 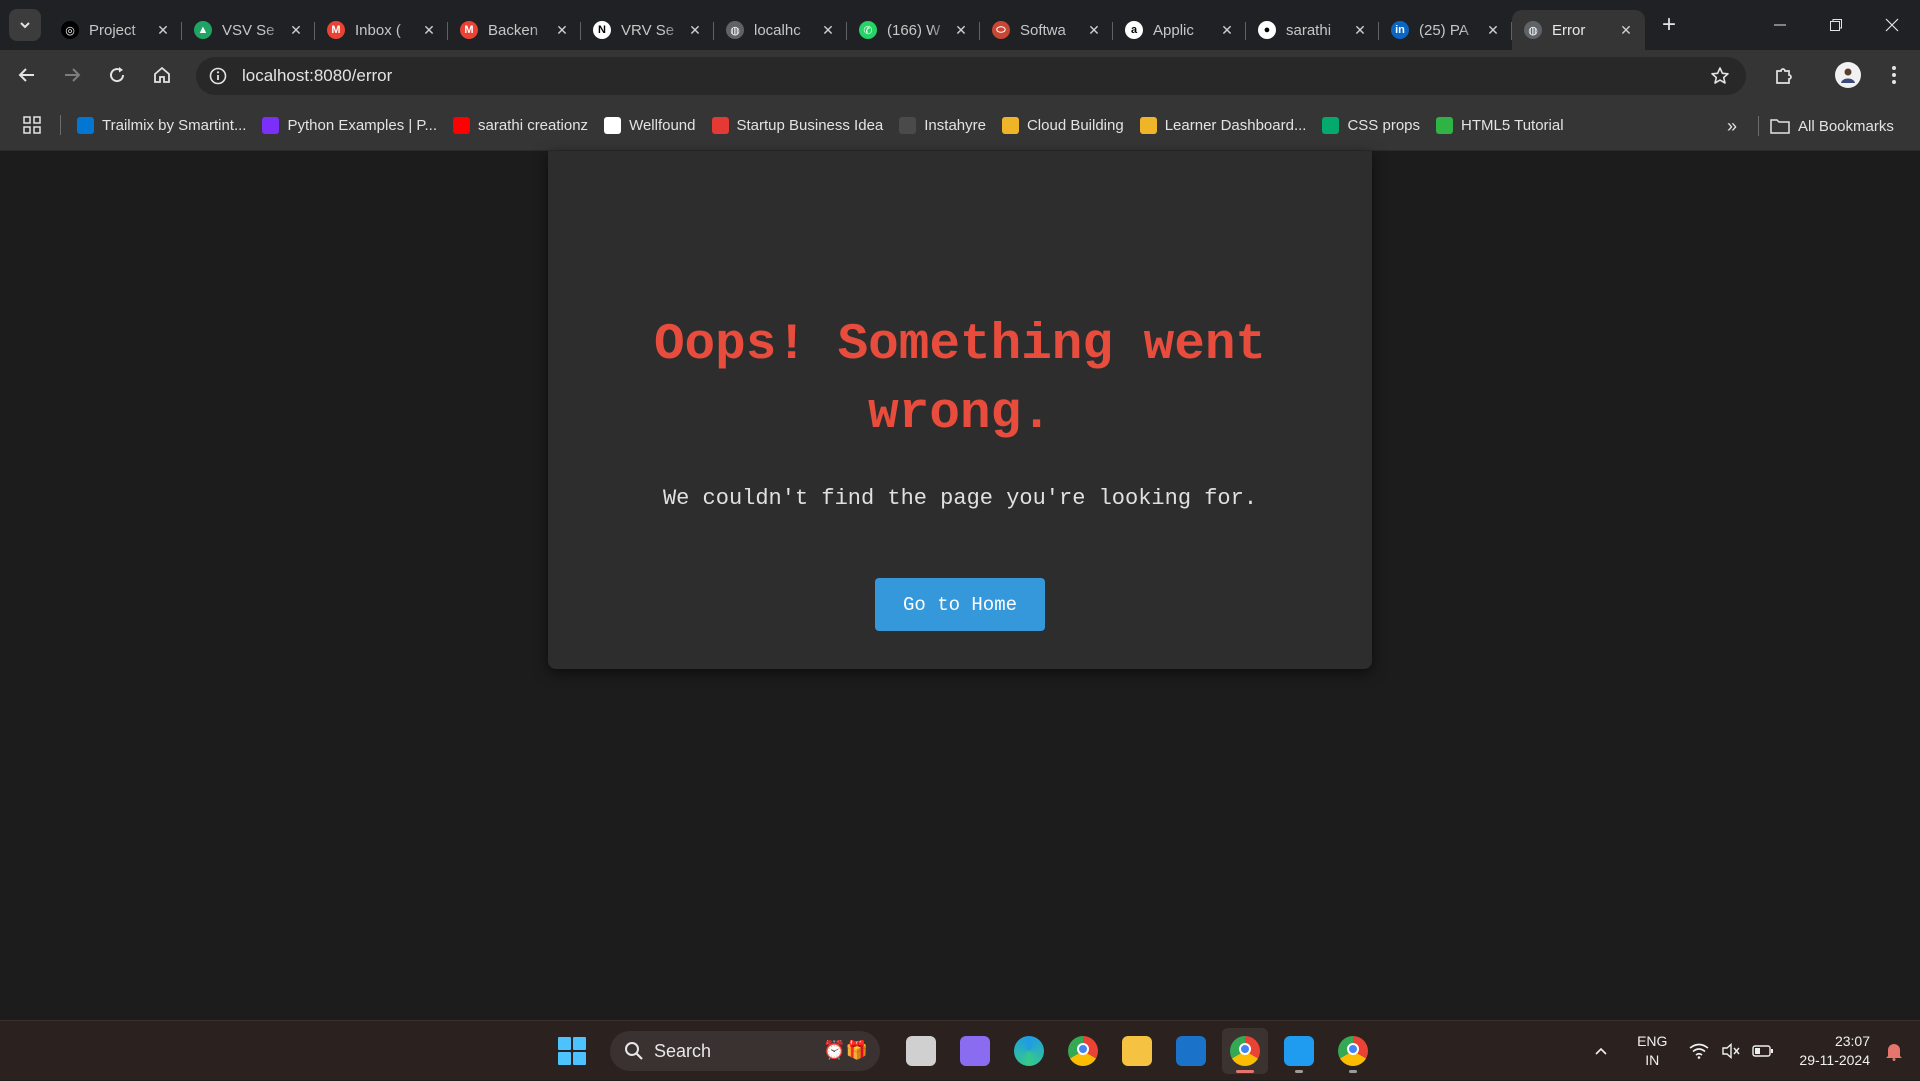 I want to click on vscode-button, so click(x=1299, y=1051).